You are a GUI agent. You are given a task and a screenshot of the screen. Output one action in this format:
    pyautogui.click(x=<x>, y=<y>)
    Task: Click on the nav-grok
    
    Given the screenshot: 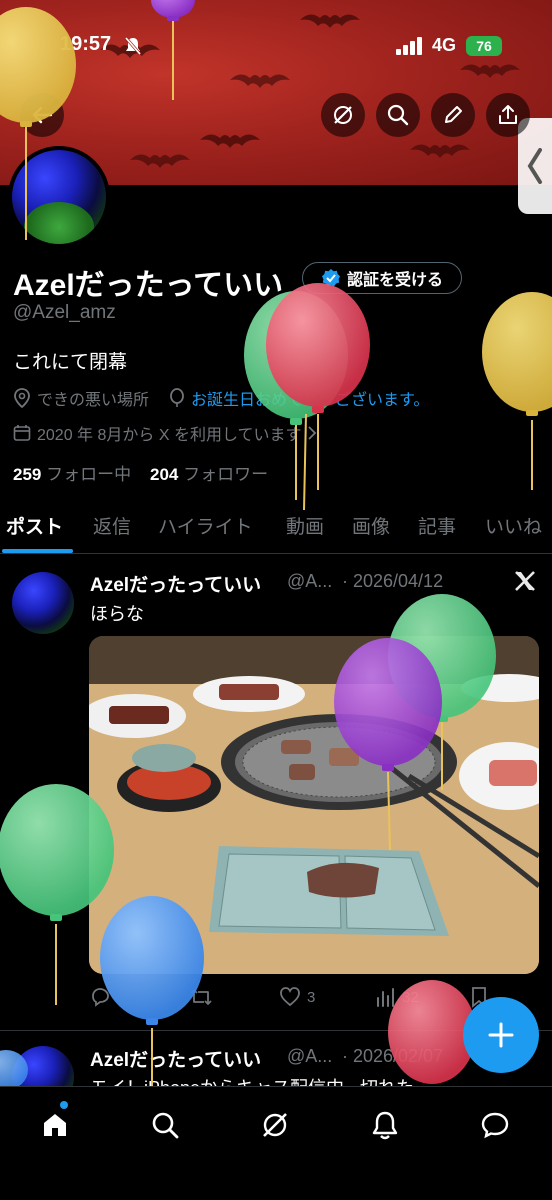 What is the action you would take?
    pyautogui.click(x=275, y=1125)
    